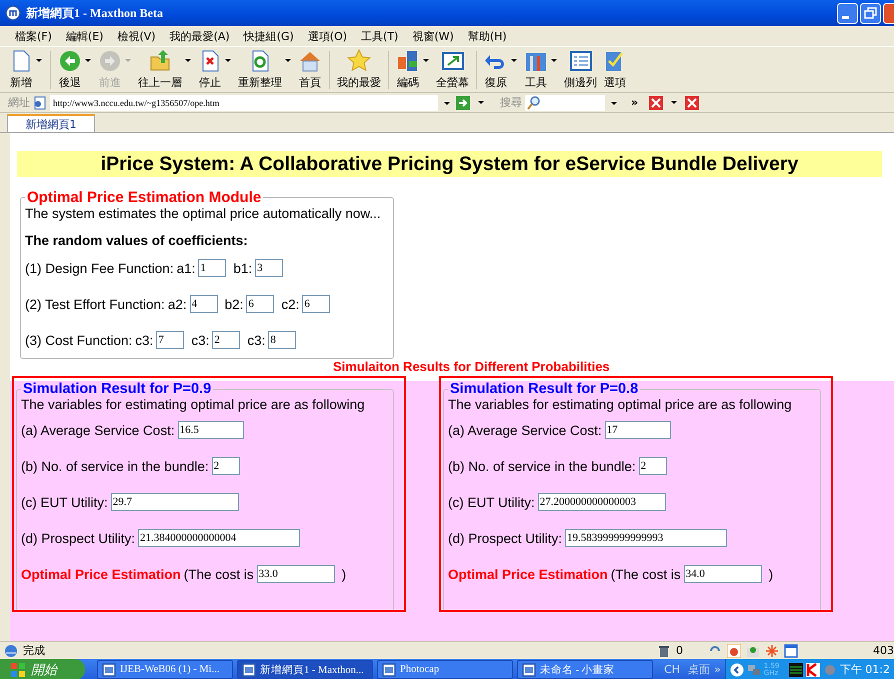 Image resolution: width=894 pixels, height=679 pixels. What do you see at coordinates (487, 36) in the screenshot?
I see `menu-item: 幫助(H)` at bounding box center [487, 36].